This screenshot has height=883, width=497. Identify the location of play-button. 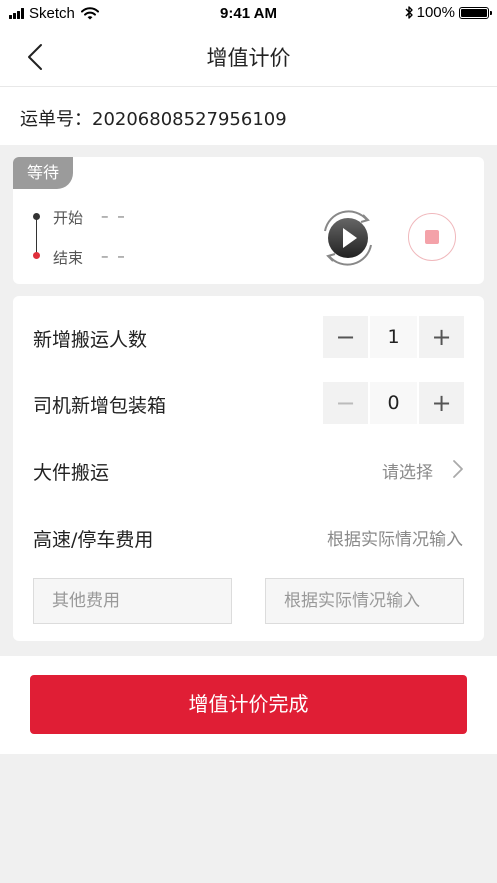
(348, 238).